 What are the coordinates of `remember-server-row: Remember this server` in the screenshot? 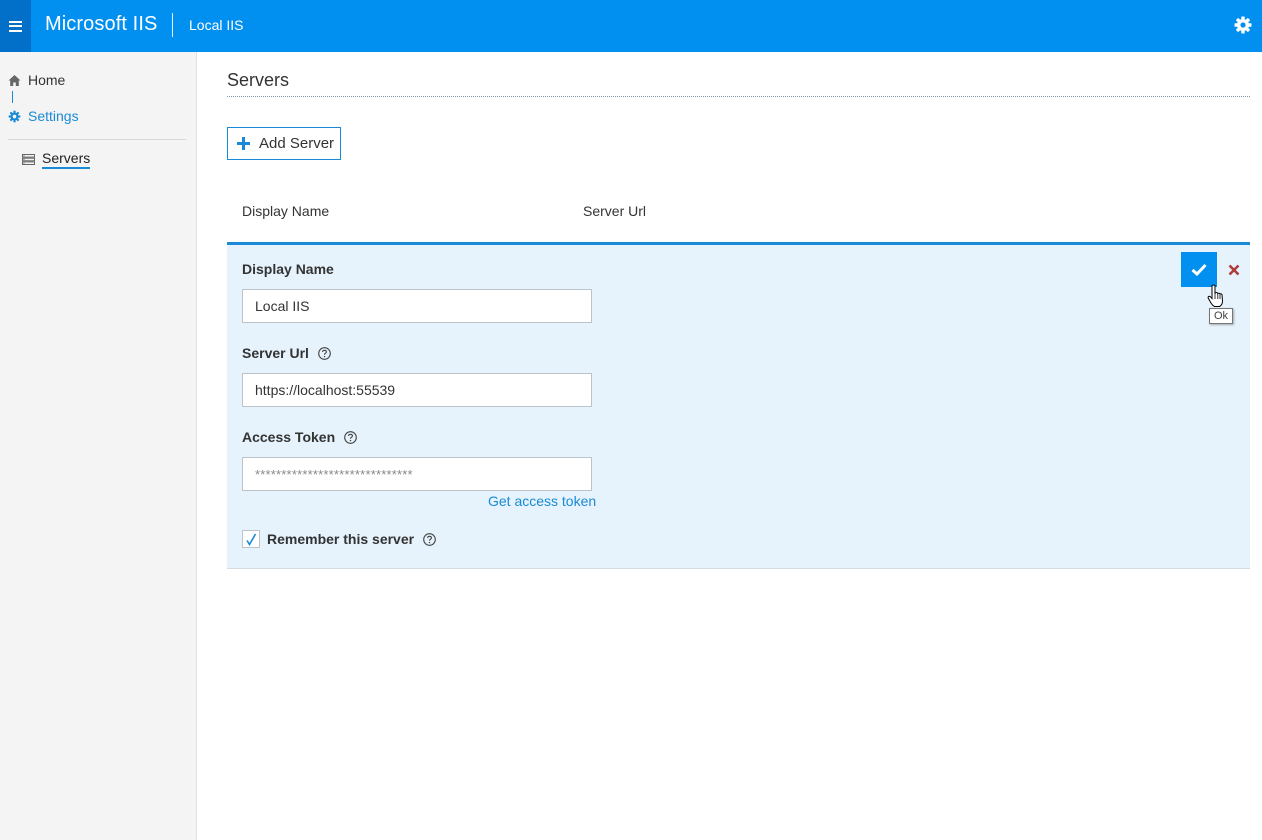 It's located at (339, 539).